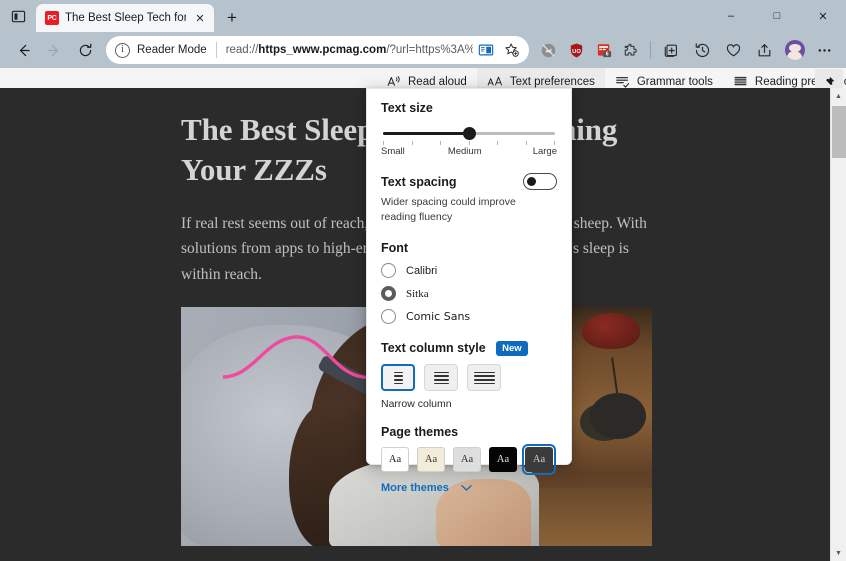  I want to click on refresh-icon, so click(85, 50).